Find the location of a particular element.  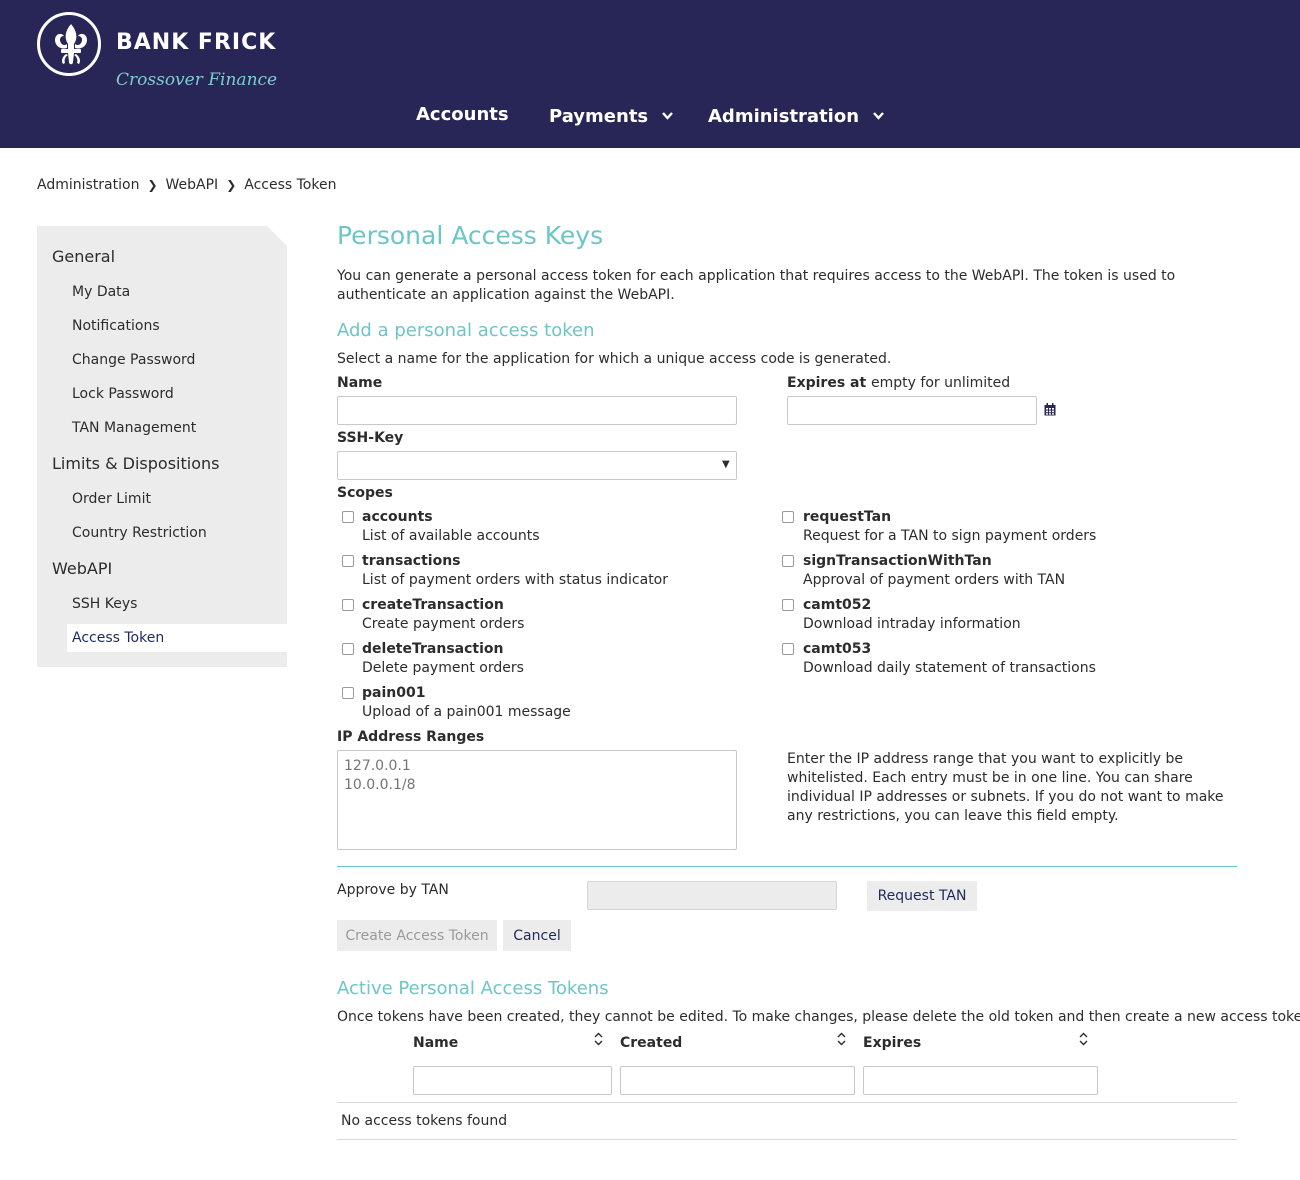

sidebar-group-limits: Limits & Dispositions is located at coordinates (136, 463).